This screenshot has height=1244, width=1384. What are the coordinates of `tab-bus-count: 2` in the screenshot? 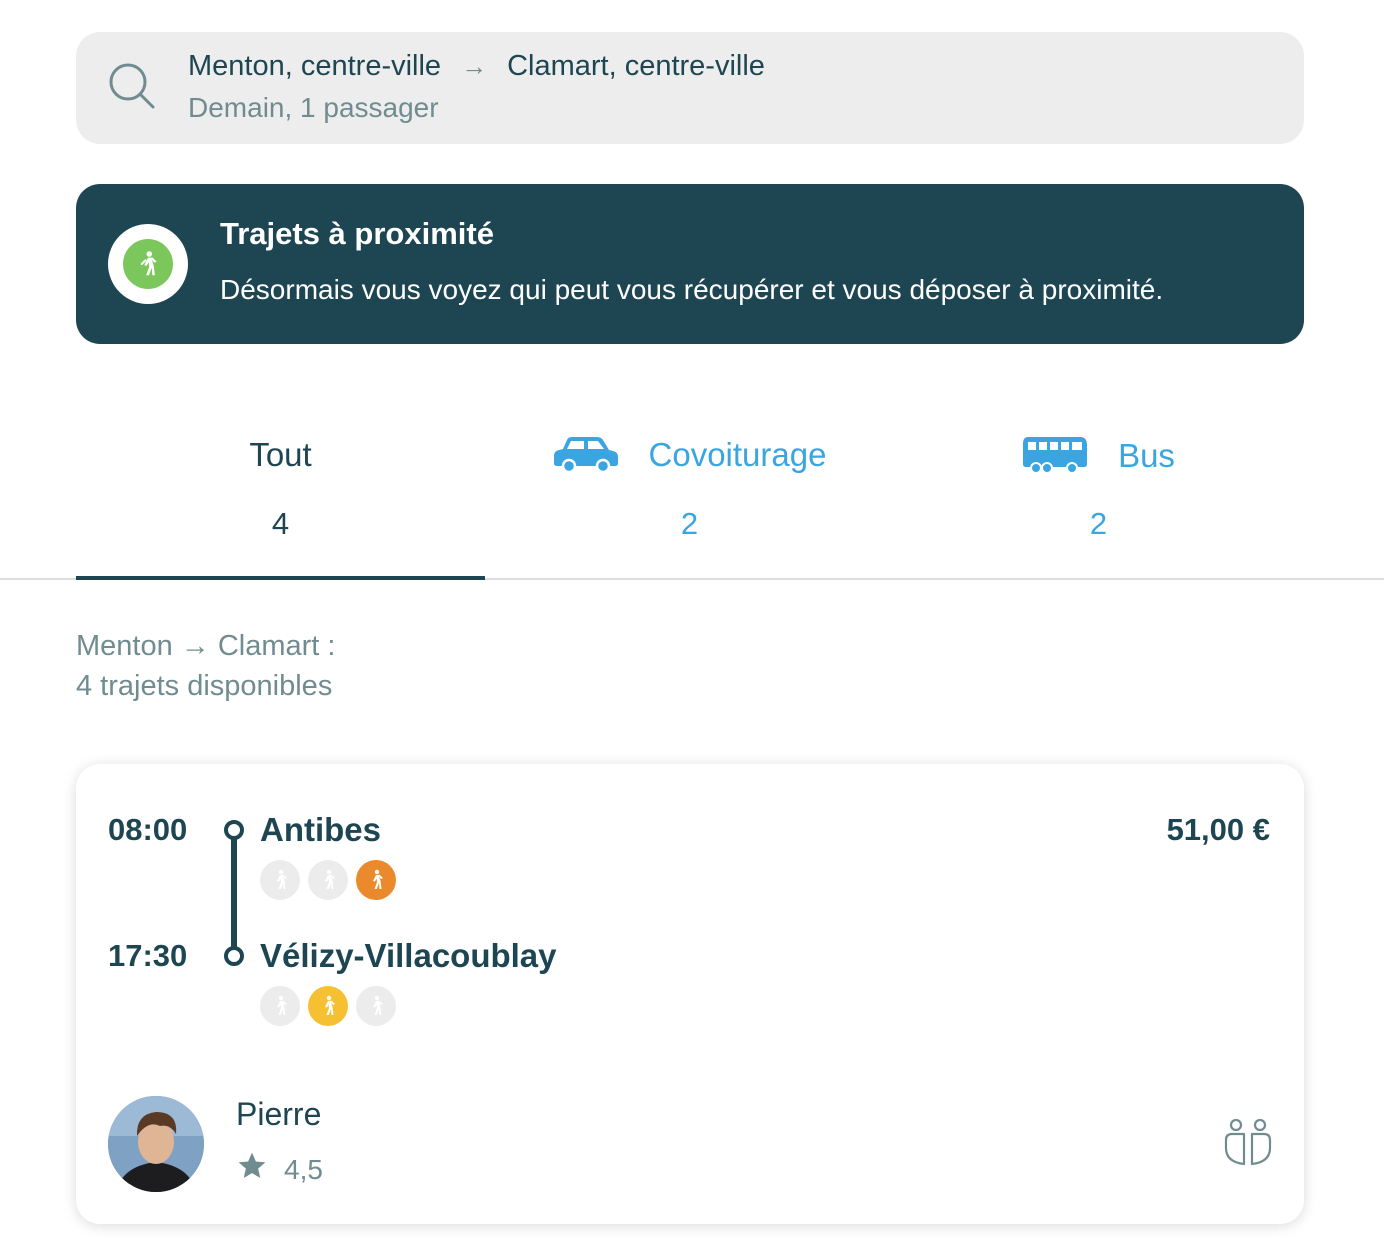 It's located at (1098, 523).